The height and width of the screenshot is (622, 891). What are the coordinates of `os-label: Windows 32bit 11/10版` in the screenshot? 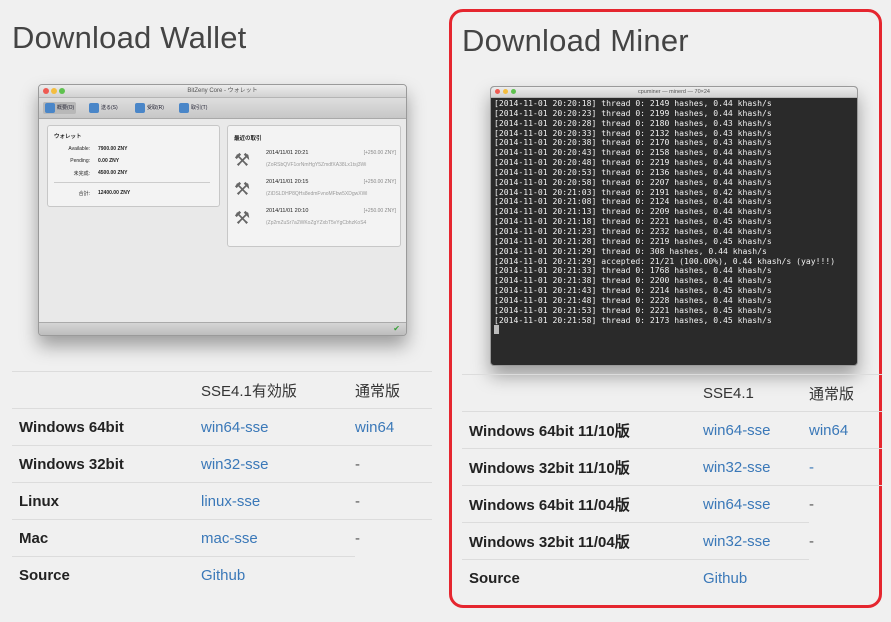 It's located at (582, 467).